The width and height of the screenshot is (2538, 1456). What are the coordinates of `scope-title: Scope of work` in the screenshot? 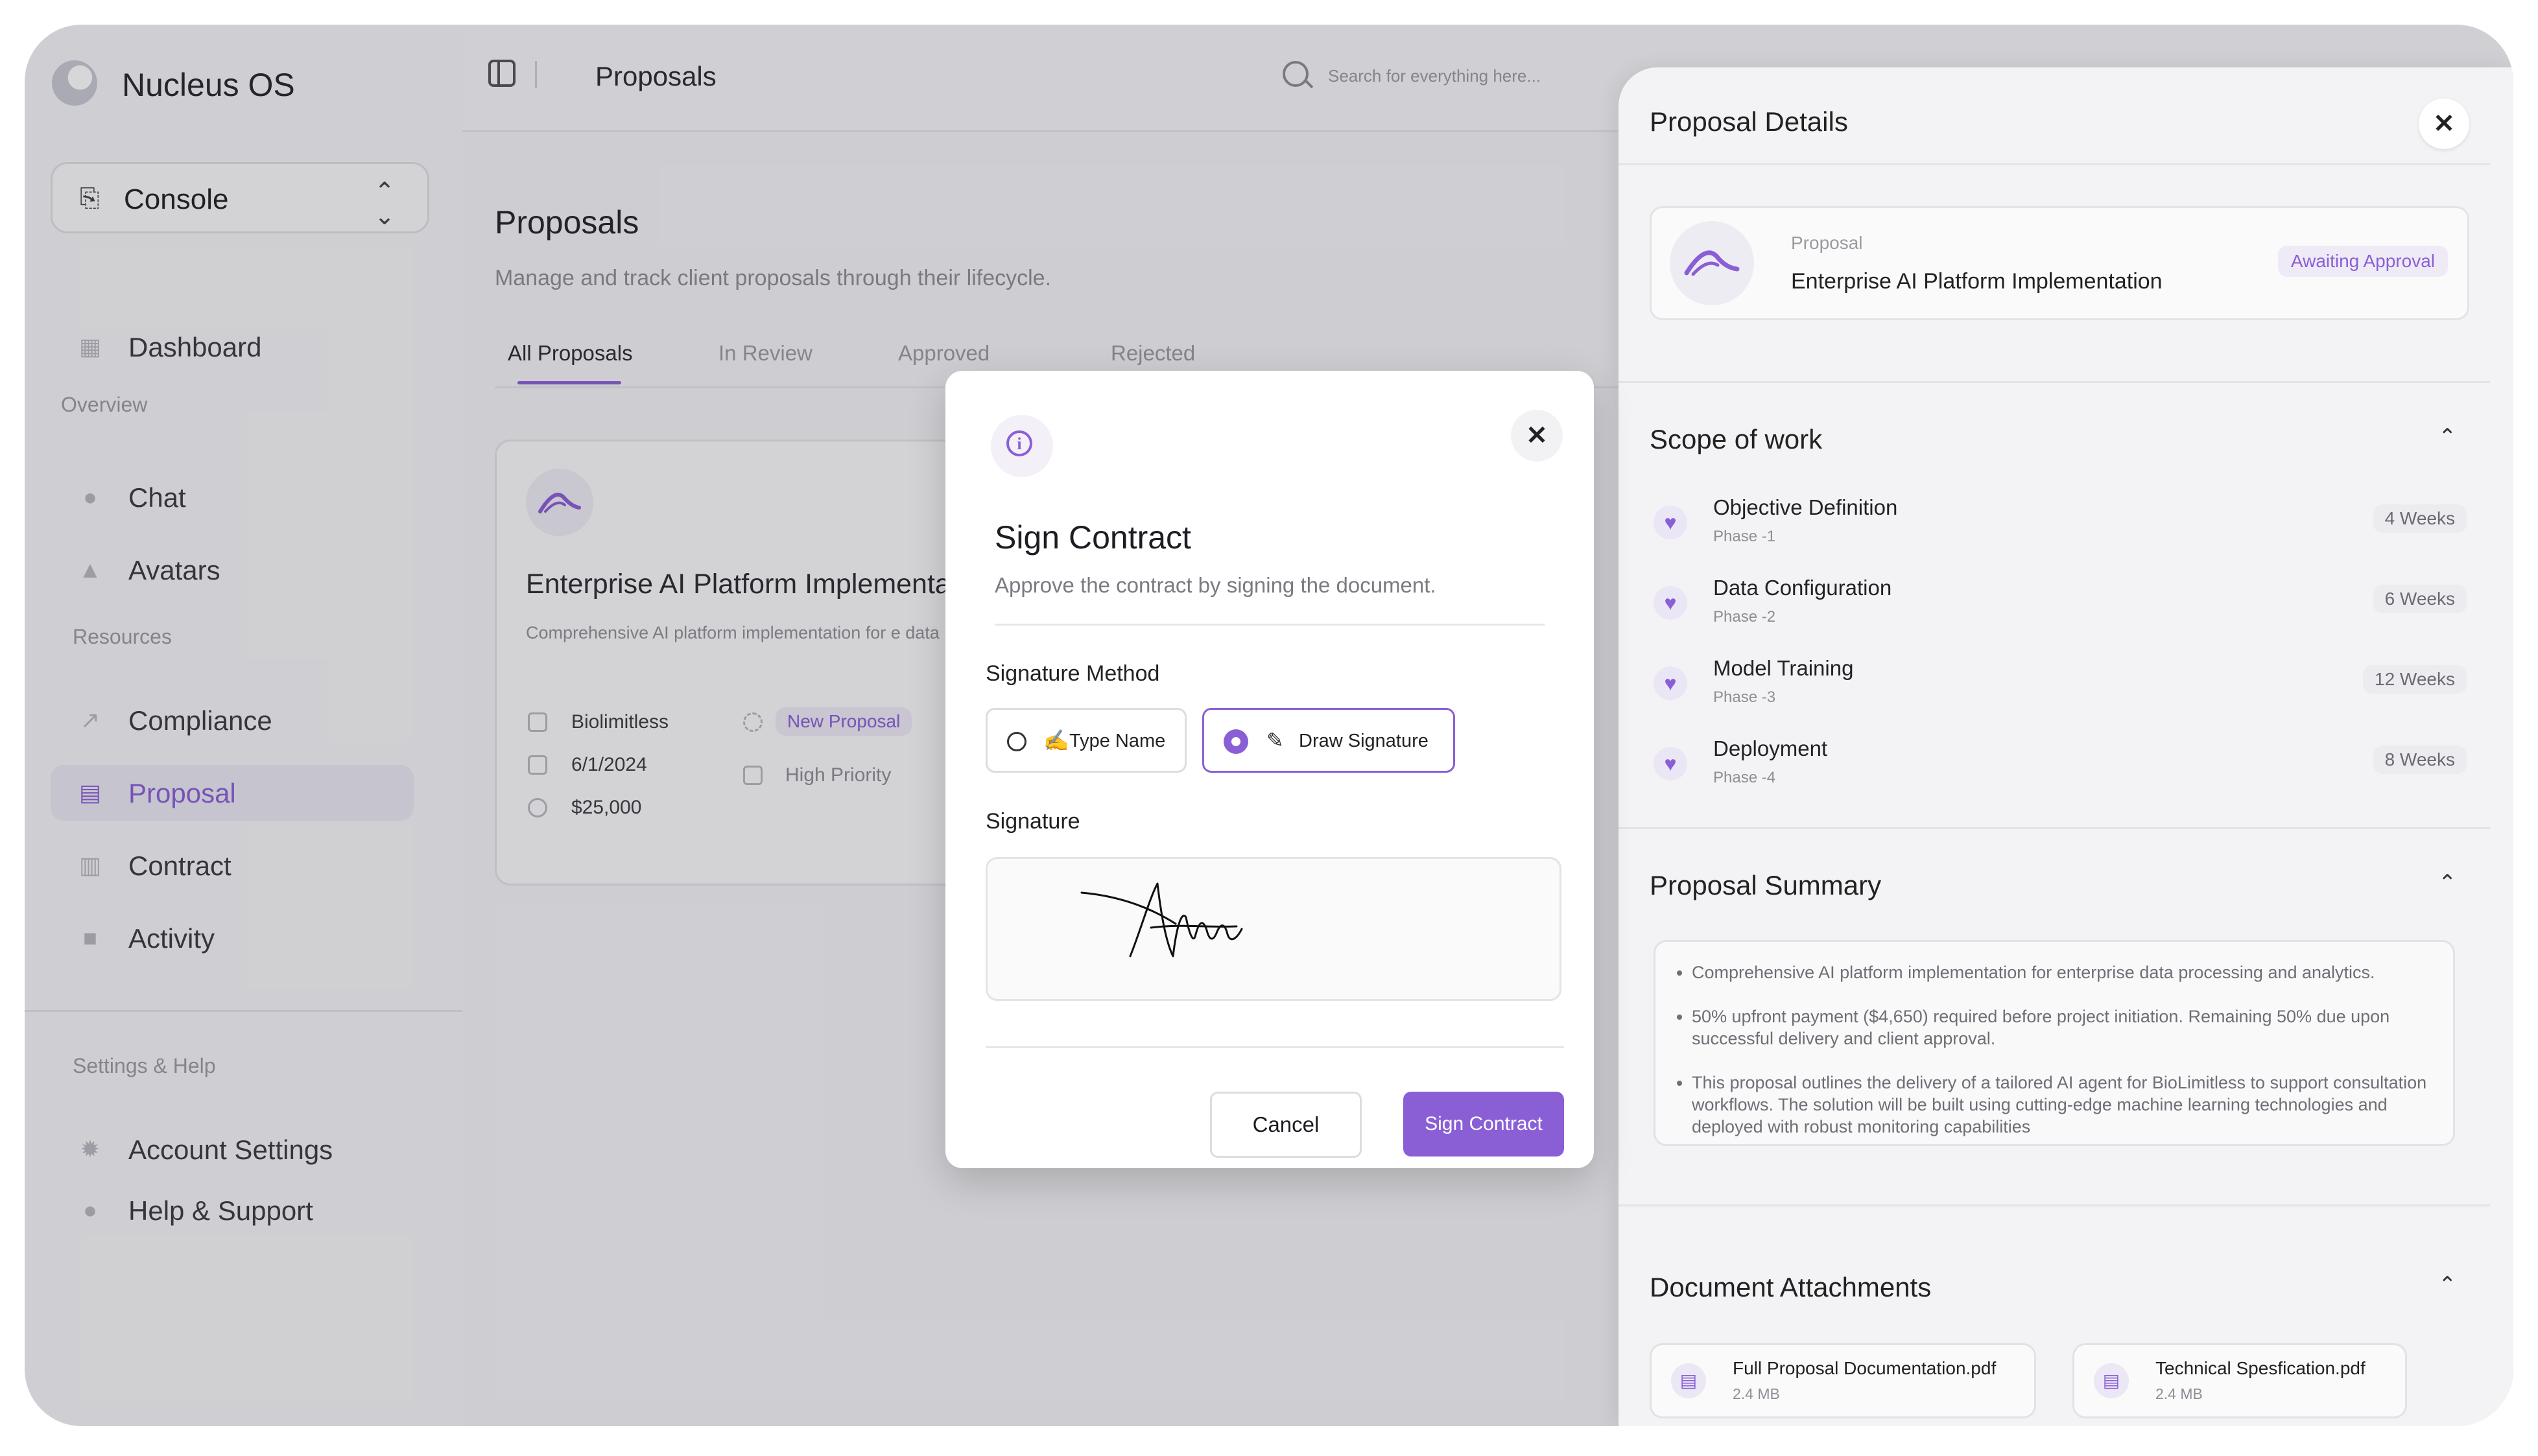 It's located at (1736, 439).